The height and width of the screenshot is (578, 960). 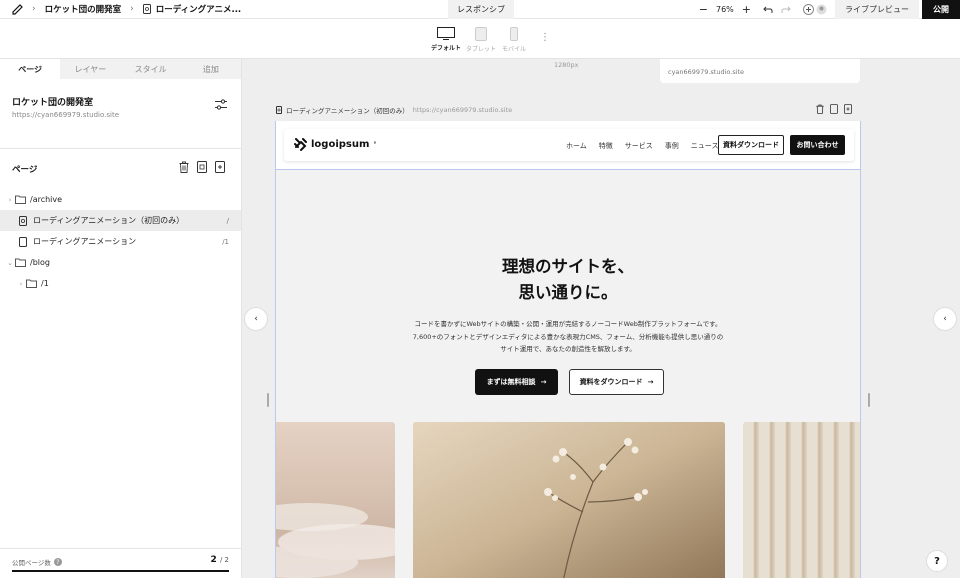 I want to click on redo-icon, so click(x=786, y=10).